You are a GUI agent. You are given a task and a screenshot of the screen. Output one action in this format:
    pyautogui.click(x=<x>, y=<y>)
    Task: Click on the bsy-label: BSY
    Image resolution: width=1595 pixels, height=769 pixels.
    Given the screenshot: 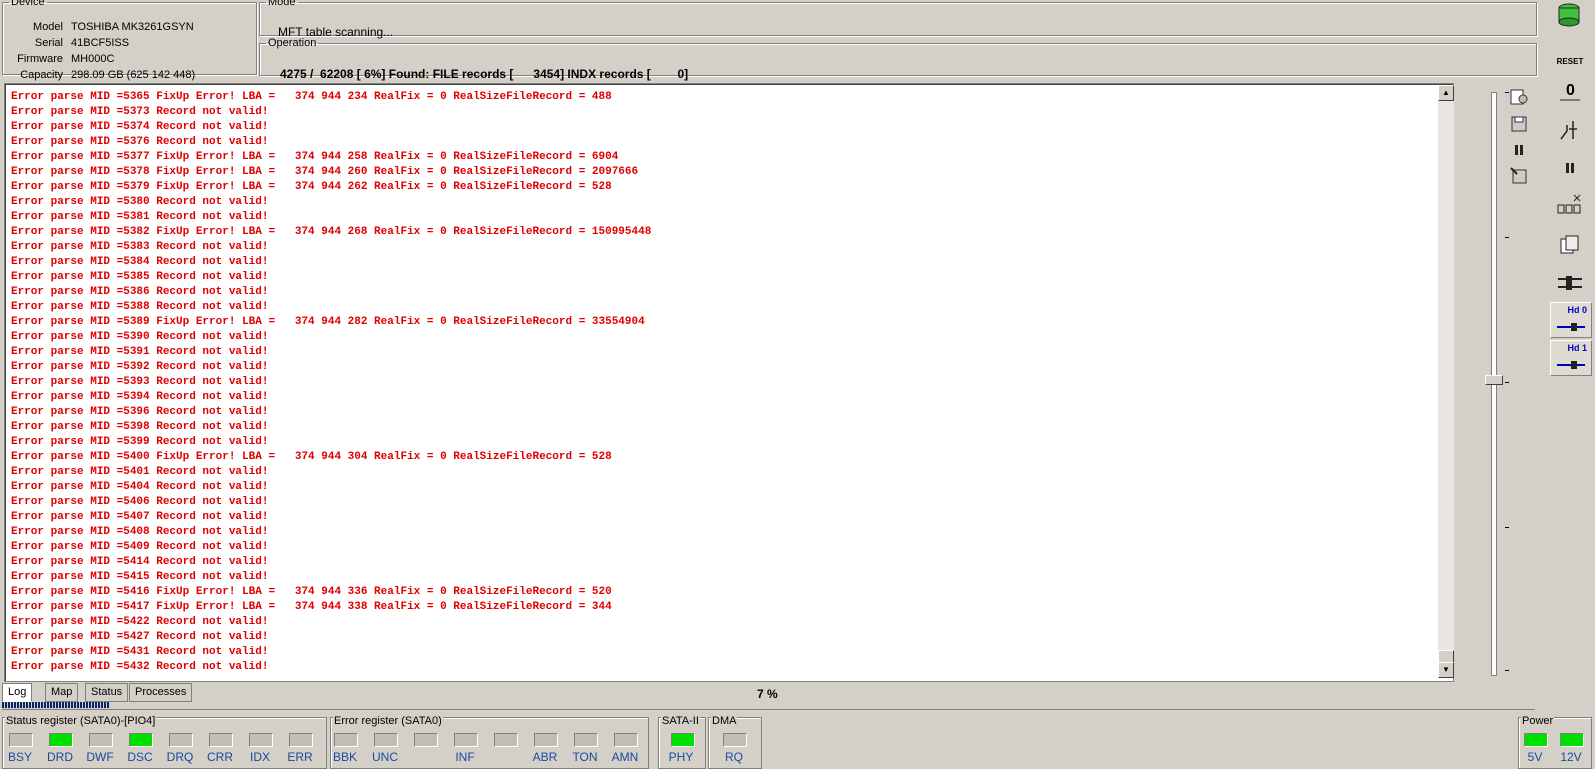 What is the action you would take?
    pyautogui.click(x=19, y=757)
    